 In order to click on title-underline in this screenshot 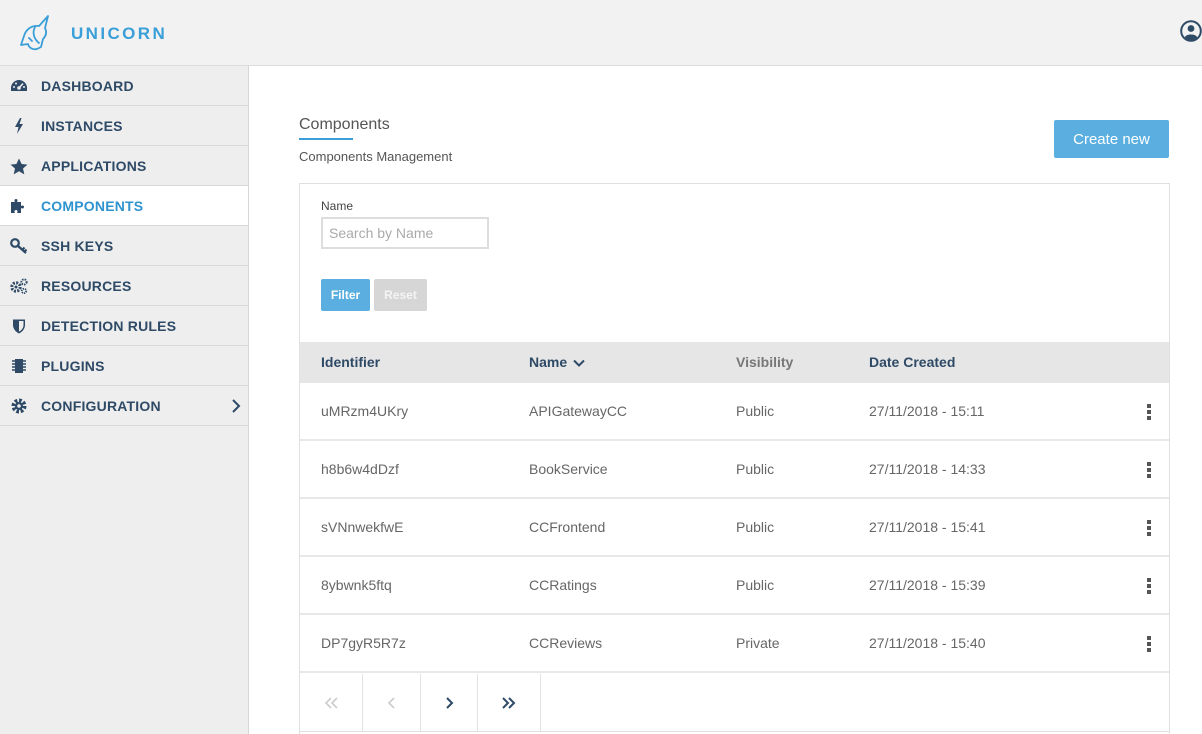, I will do `click(326, 139)`.